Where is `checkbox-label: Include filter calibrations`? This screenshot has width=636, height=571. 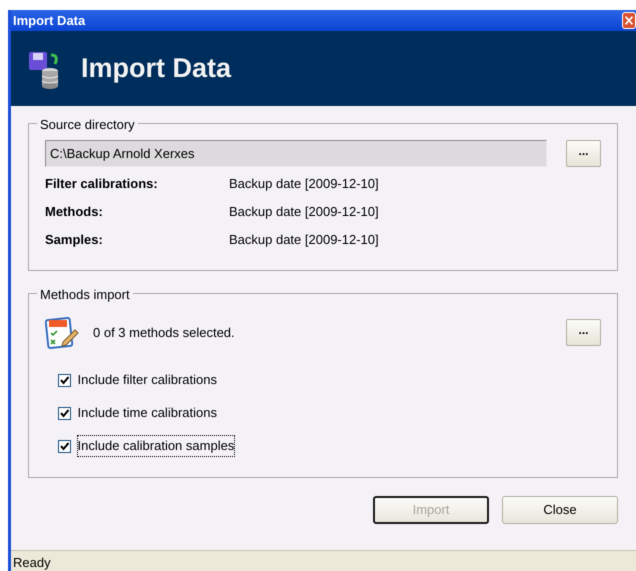
checkbox-label: Include filter calibrations is located at coordinates (147, 380).